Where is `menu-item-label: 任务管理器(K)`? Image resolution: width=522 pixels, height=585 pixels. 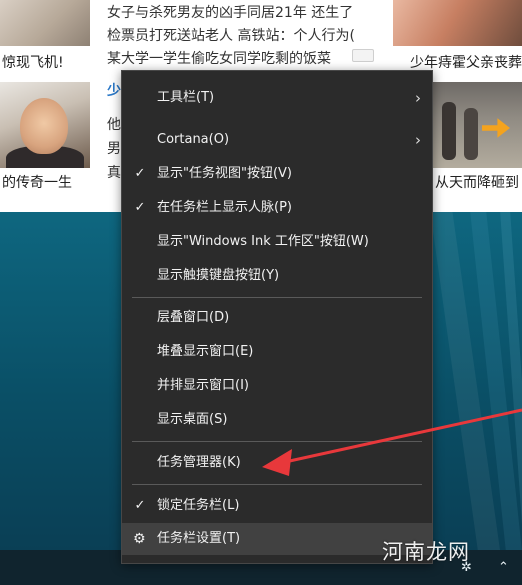 menu-item-label: 任务管理器(K) is located at coordinates (199, 462).